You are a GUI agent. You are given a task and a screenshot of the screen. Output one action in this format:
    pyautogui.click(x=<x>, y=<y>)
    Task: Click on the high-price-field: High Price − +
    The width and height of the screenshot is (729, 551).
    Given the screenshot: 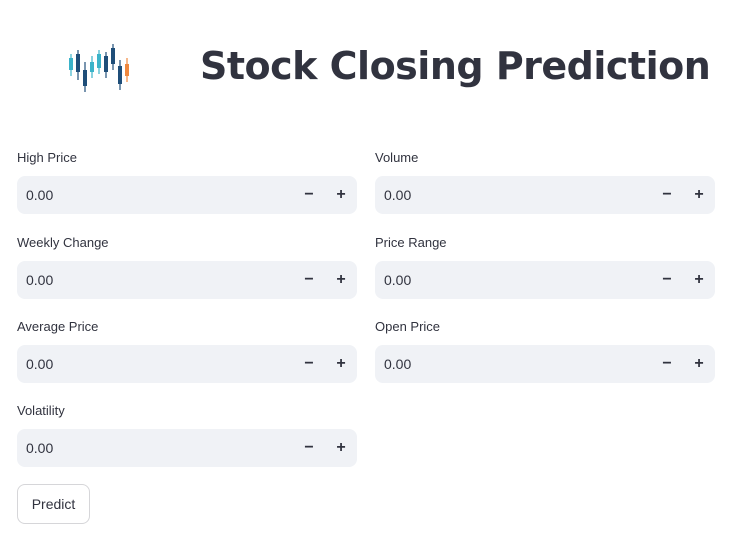 What is the action you would take?
    pyautogui.click(x=187, y=182)
    